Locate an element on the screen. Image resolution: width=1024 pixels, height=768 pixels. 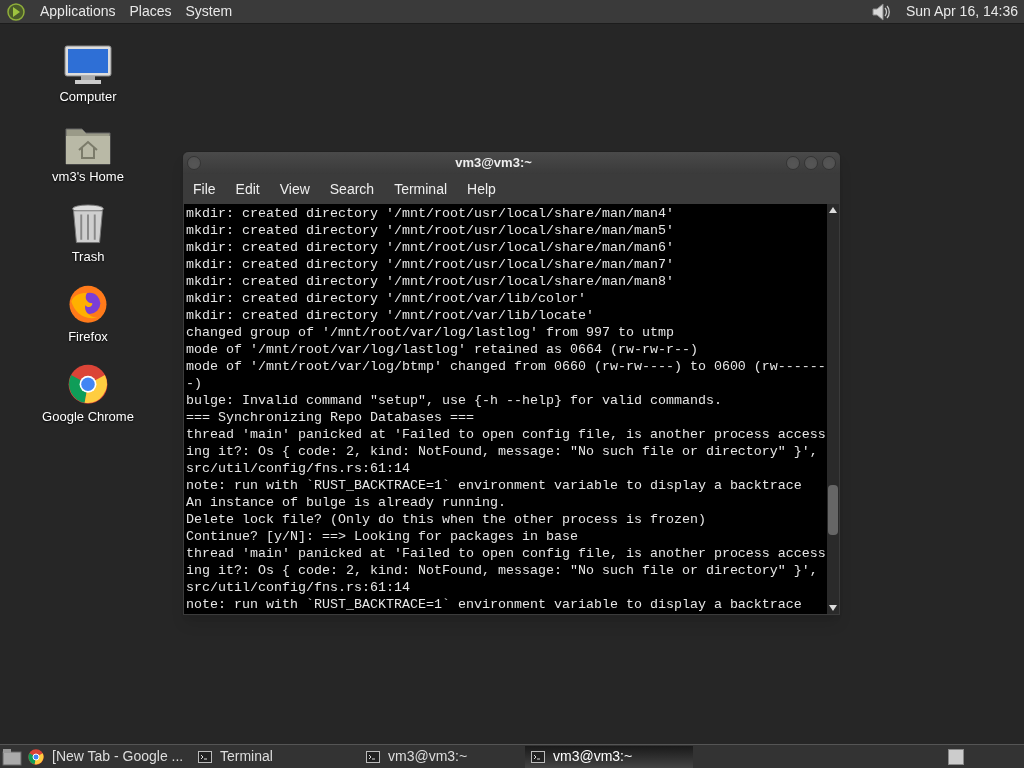
desktop-icon-label: Google Chrome is located at coordinates (88, 416).